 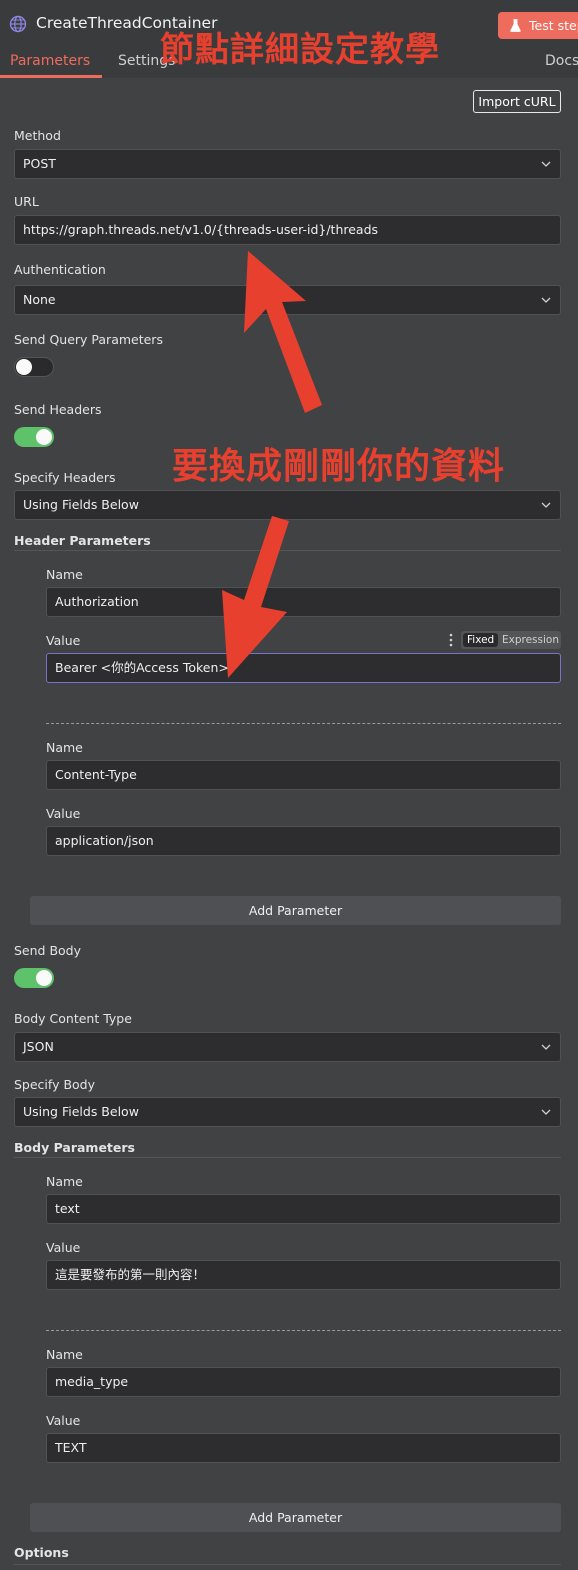 I want to click on arrow-down-icon, so click(x=255, y=597).